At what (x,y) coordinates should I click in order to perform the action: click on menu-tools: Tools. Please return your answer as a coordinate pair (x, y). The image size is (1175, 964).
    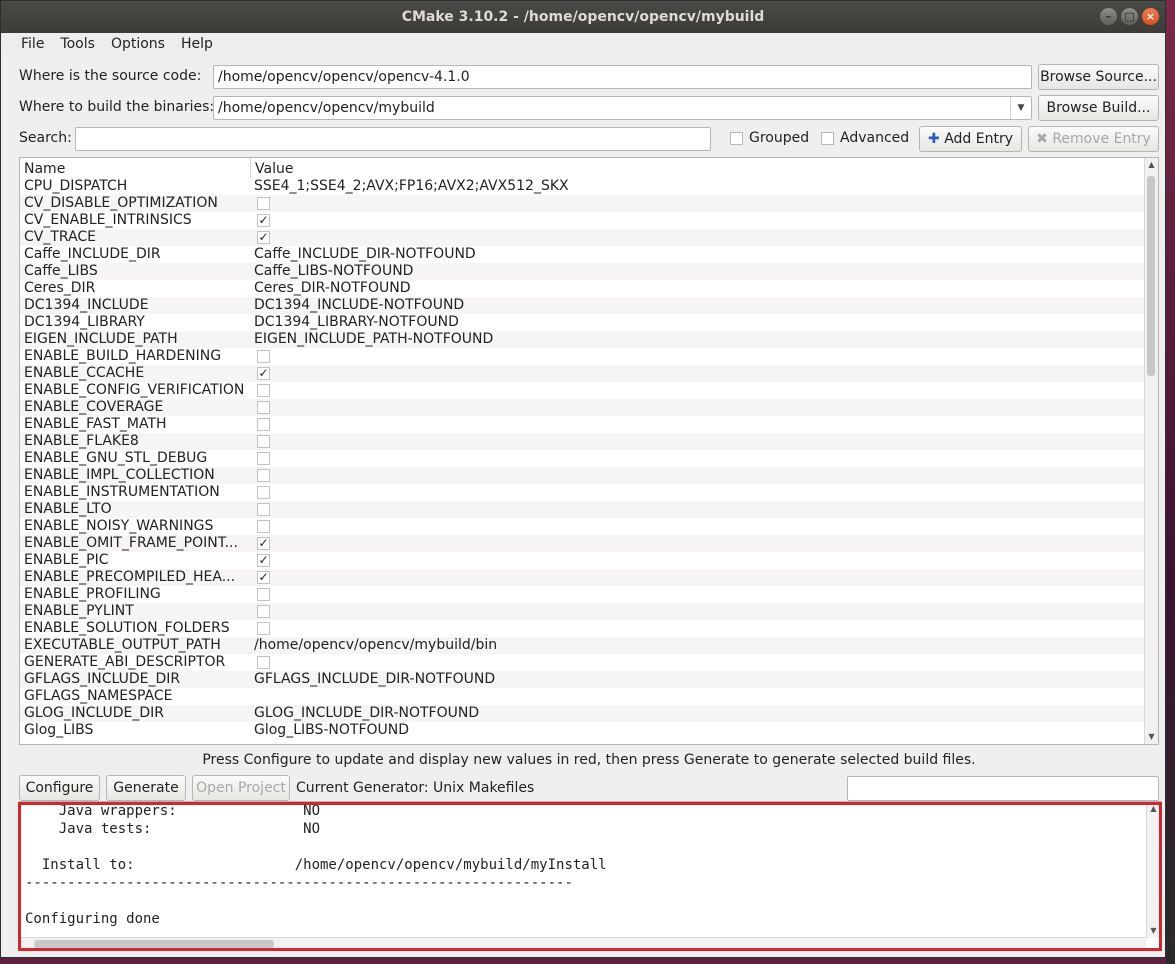
    Looking at the image, I should click on (77, 44).